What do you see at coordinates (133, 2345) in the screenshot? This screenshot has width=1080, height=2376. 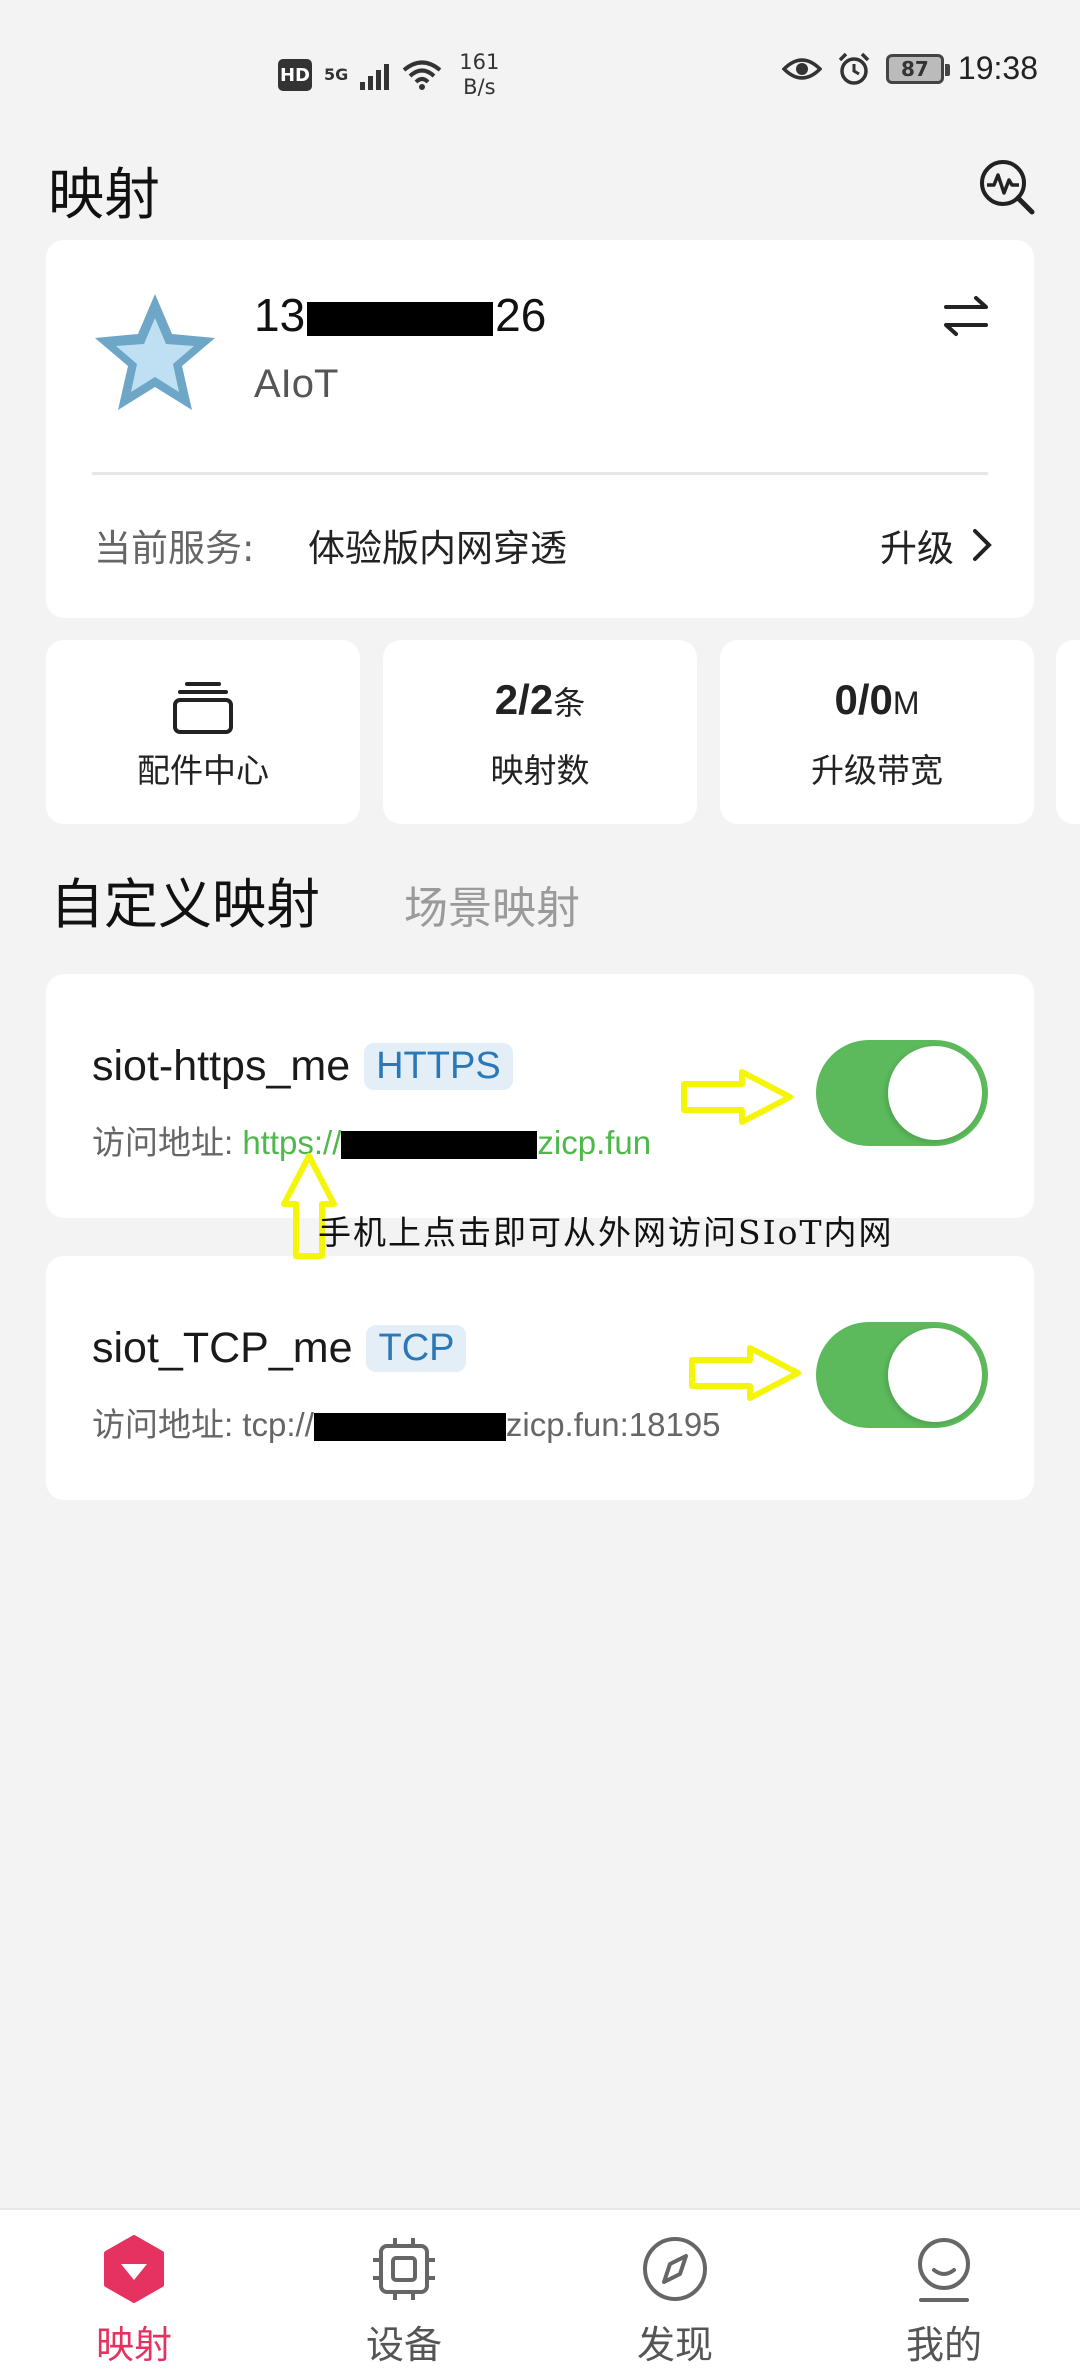 I see `nav-label: 映射` at bounding box center [133, 2345].